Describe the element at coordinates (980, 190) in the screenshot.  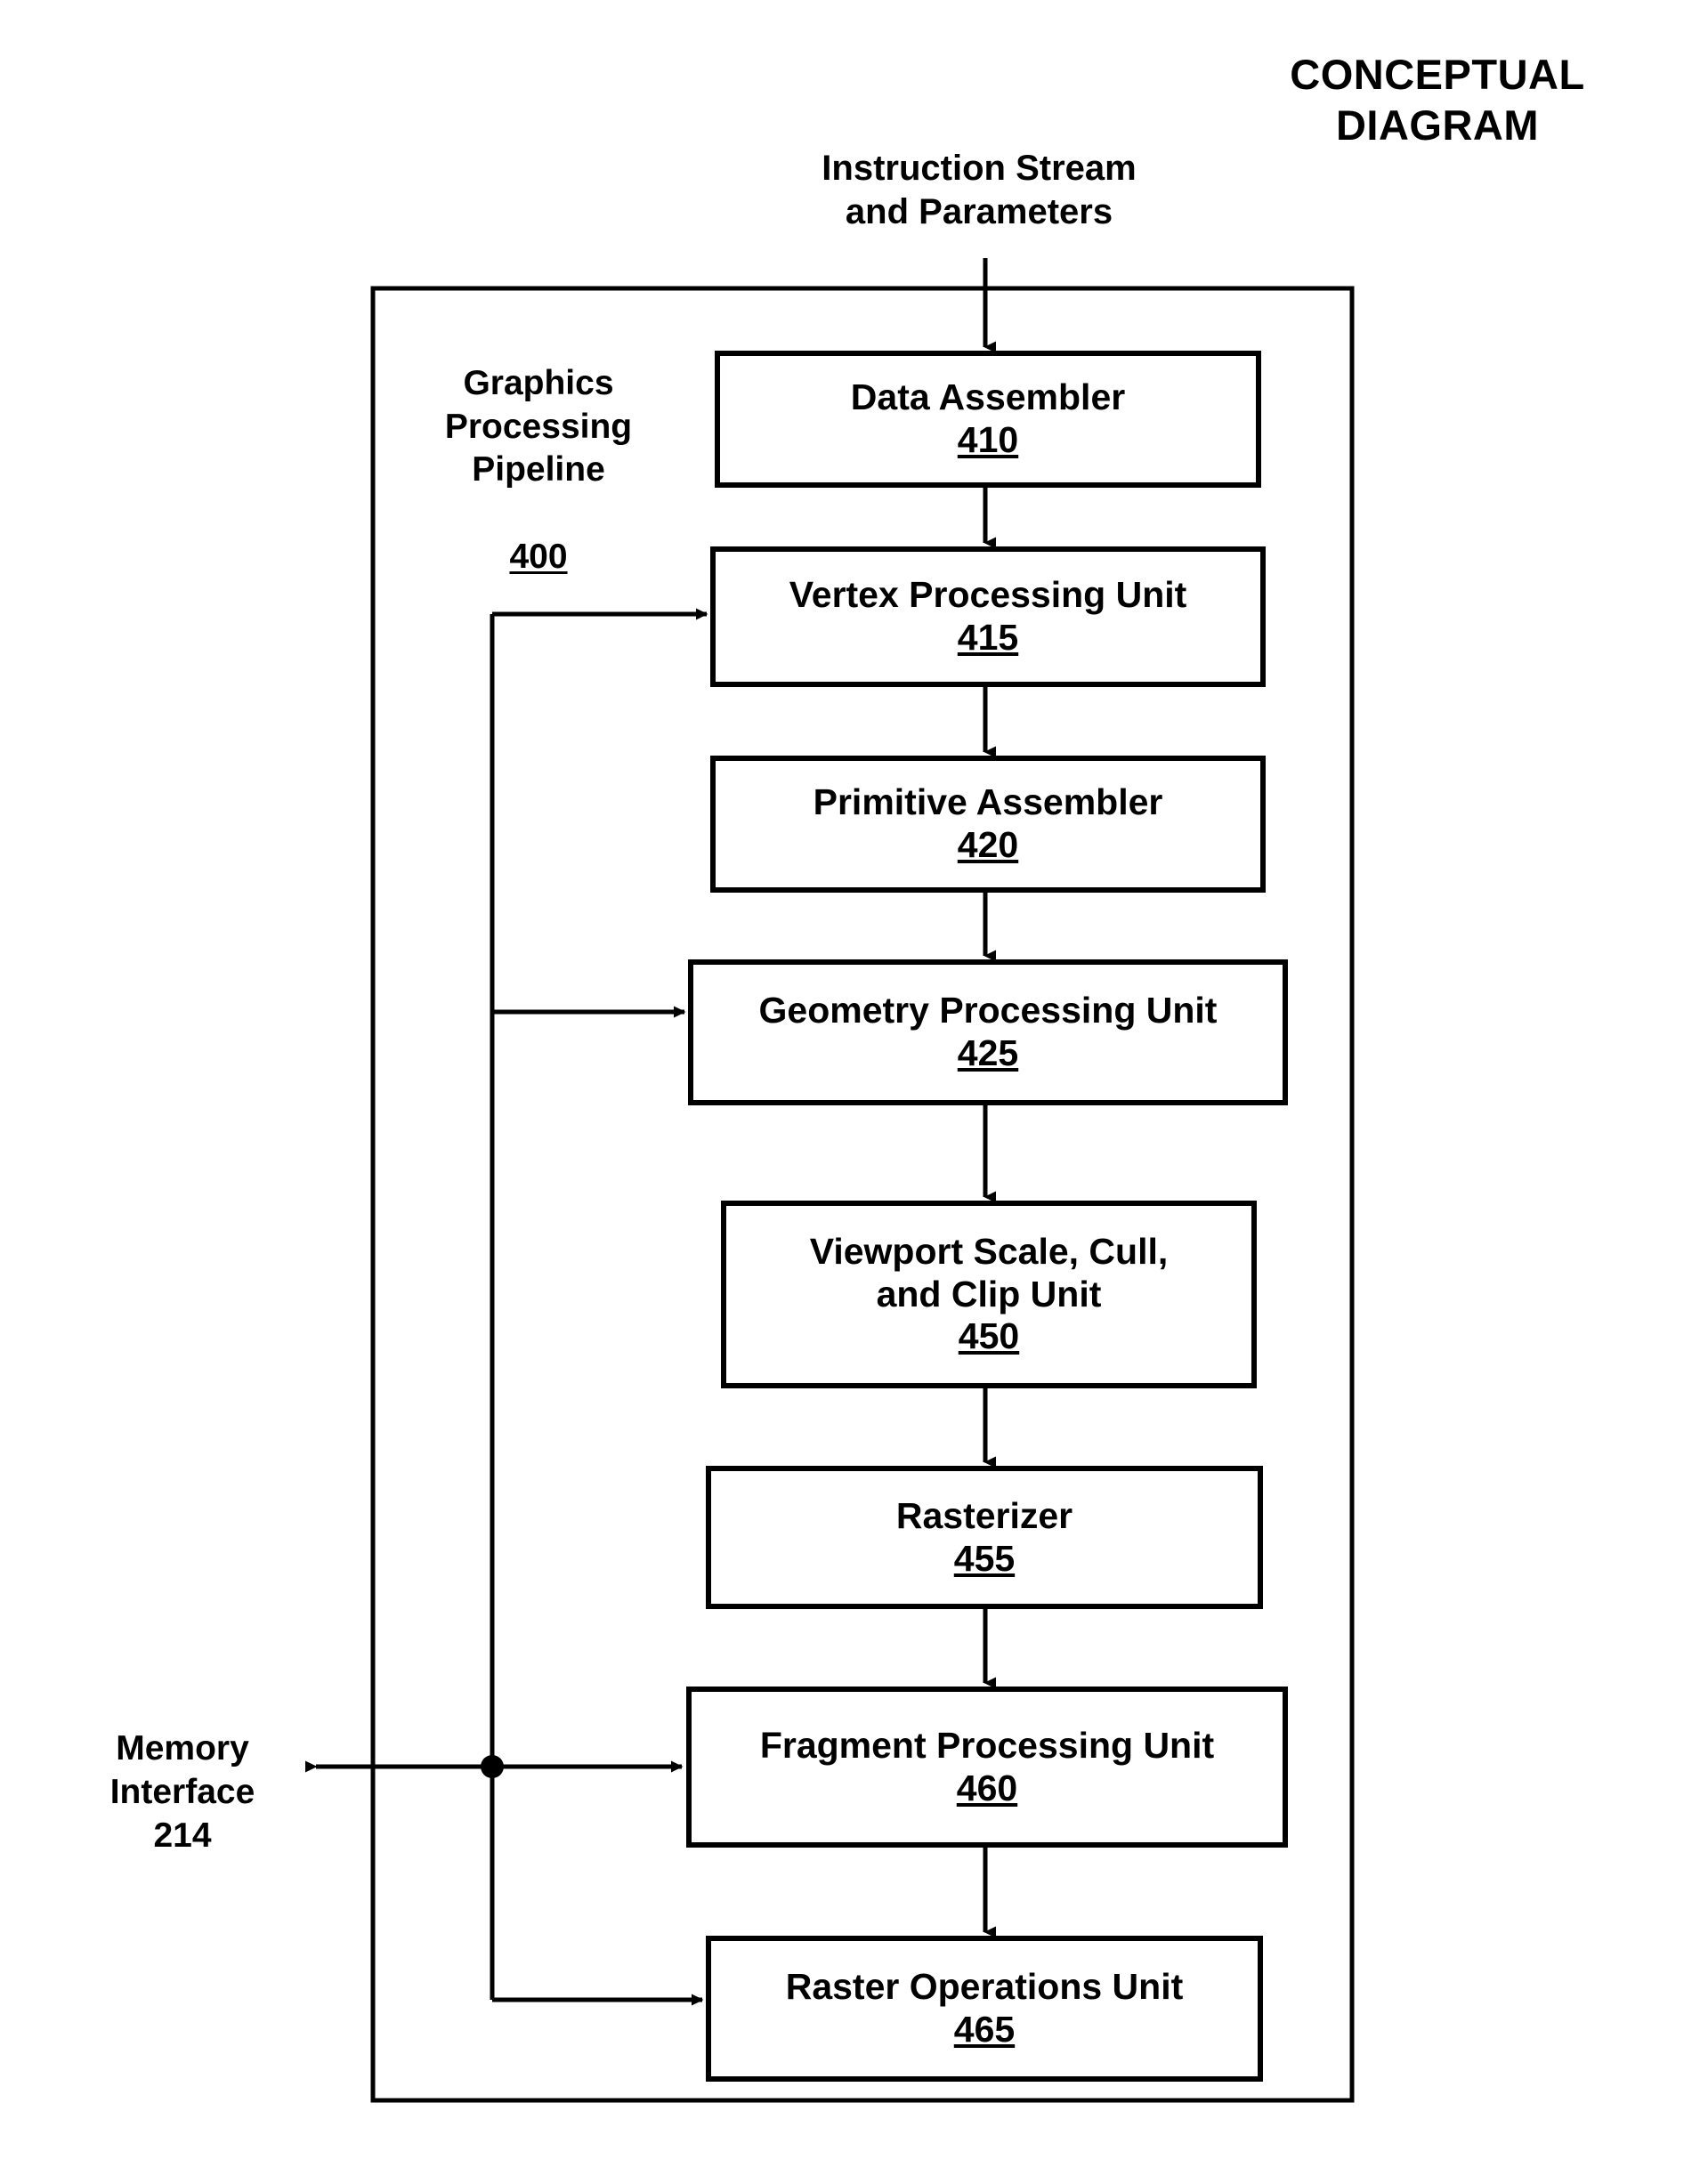
I see `instruction-stream-input-label: Instruction Stream and Parameters` at that location.